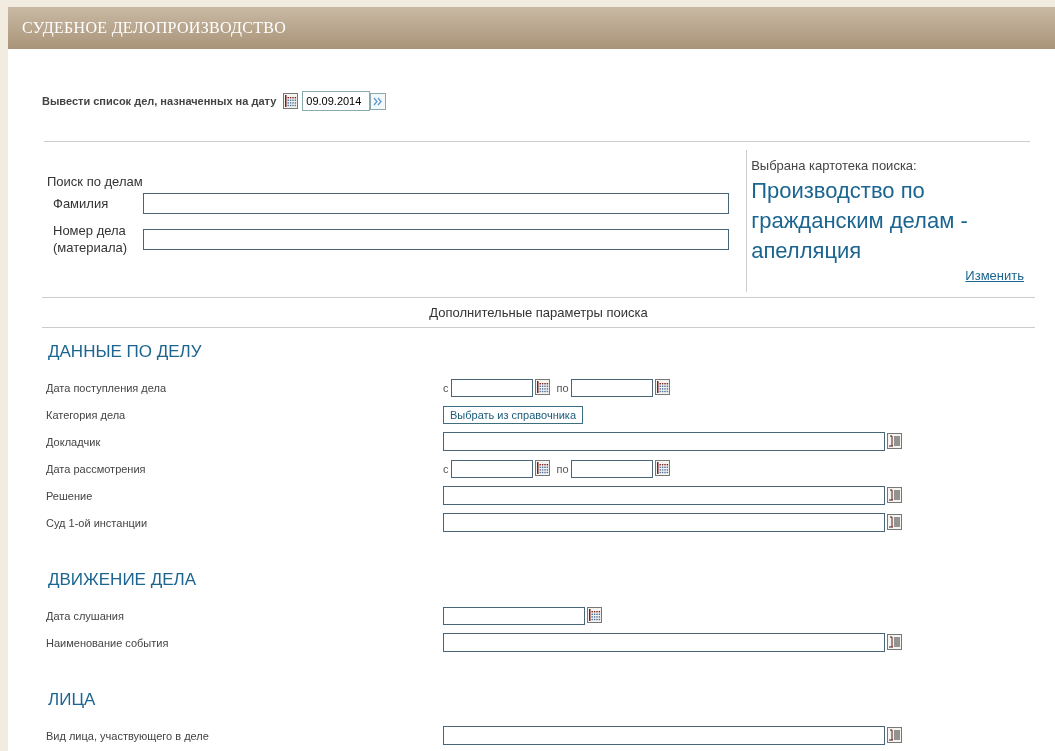 This screenshot has width=1055, height=751. Describe the element at coordinates (74, 441) in the screenshot. I see `field-label: Докладчик` at that location.